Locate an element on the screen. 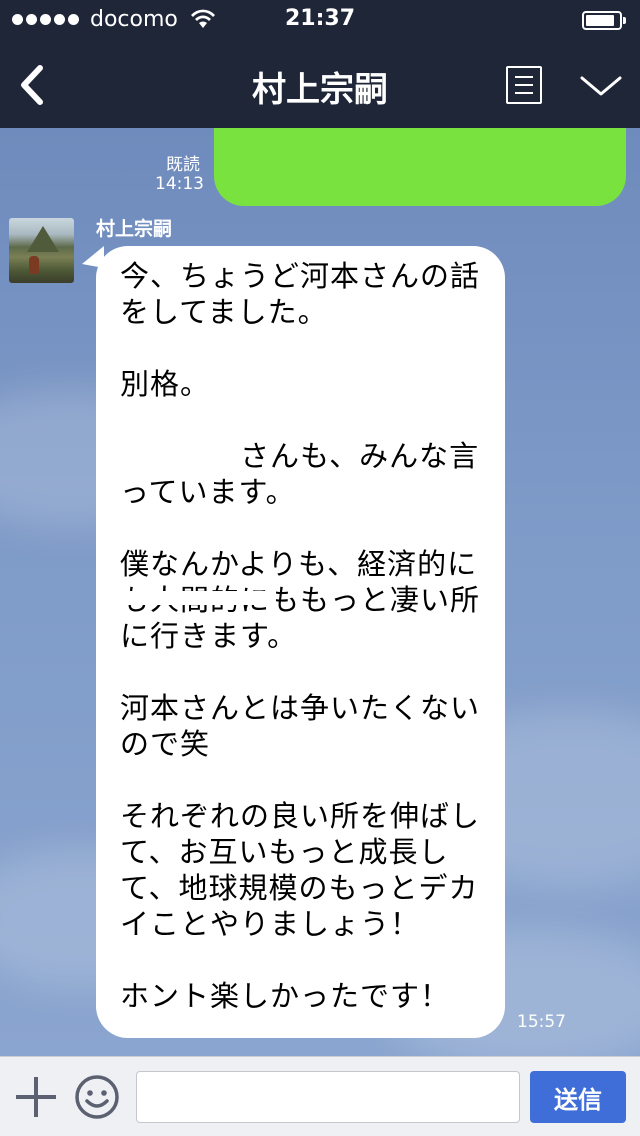 This screenshot has width=640, height=1136. chevron-down-button is located at coordinates (601, 85).